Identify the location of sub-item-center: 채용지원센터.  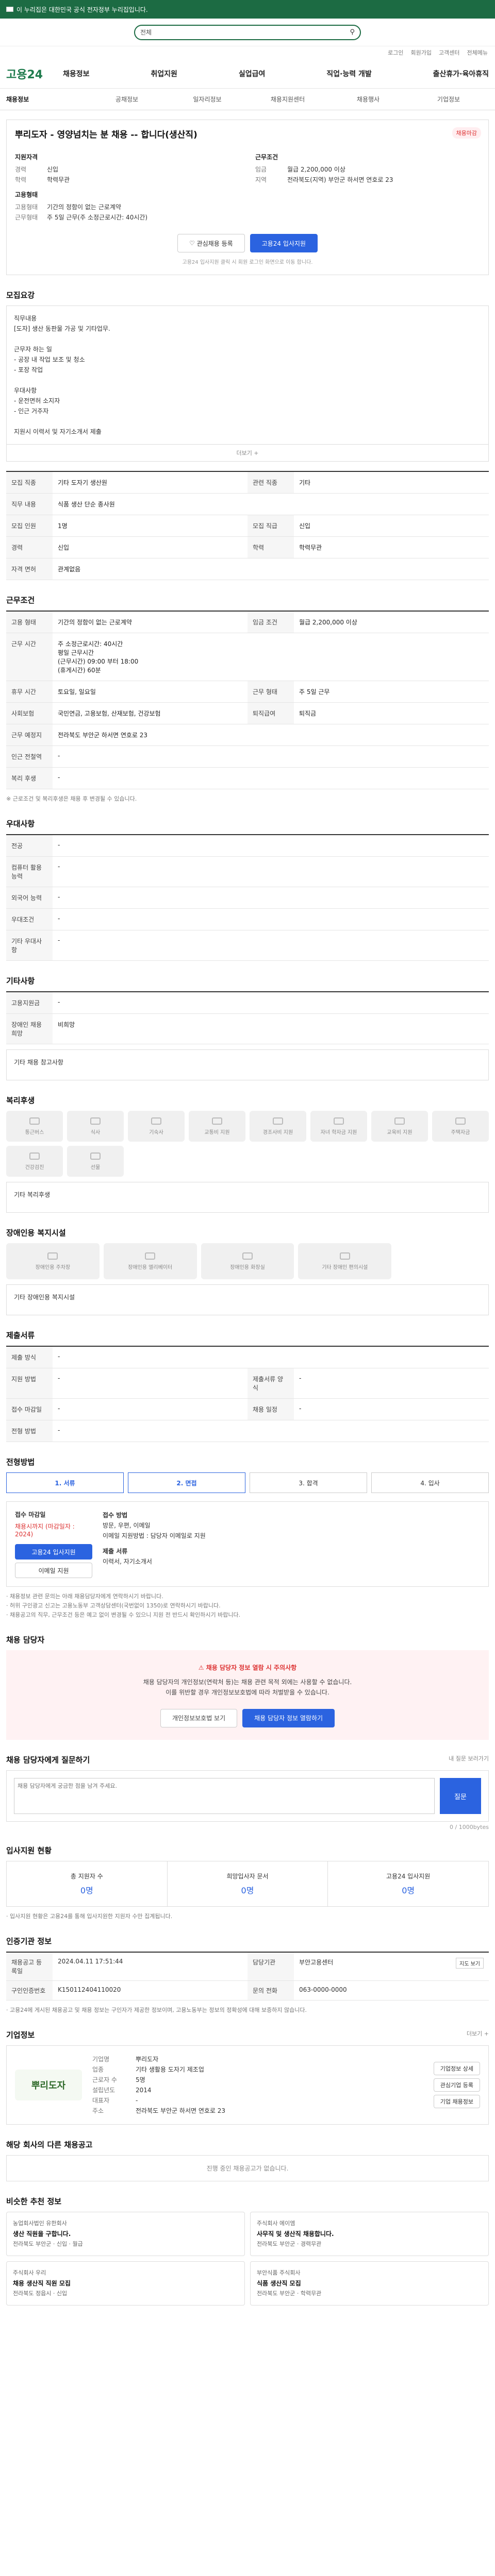
(288, 99).